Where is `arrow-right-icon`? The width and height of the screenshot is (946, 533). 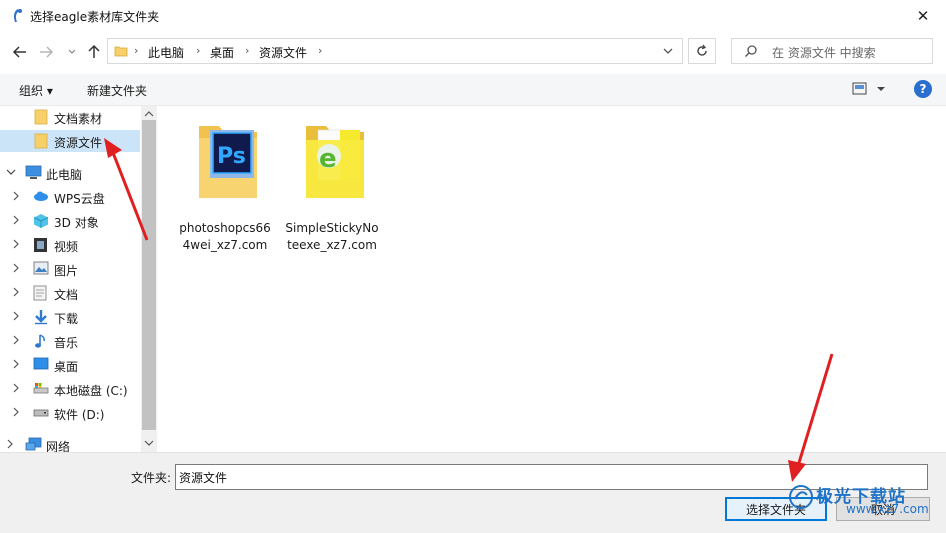
arrow-right-icon is located at coordinates (47, 52).